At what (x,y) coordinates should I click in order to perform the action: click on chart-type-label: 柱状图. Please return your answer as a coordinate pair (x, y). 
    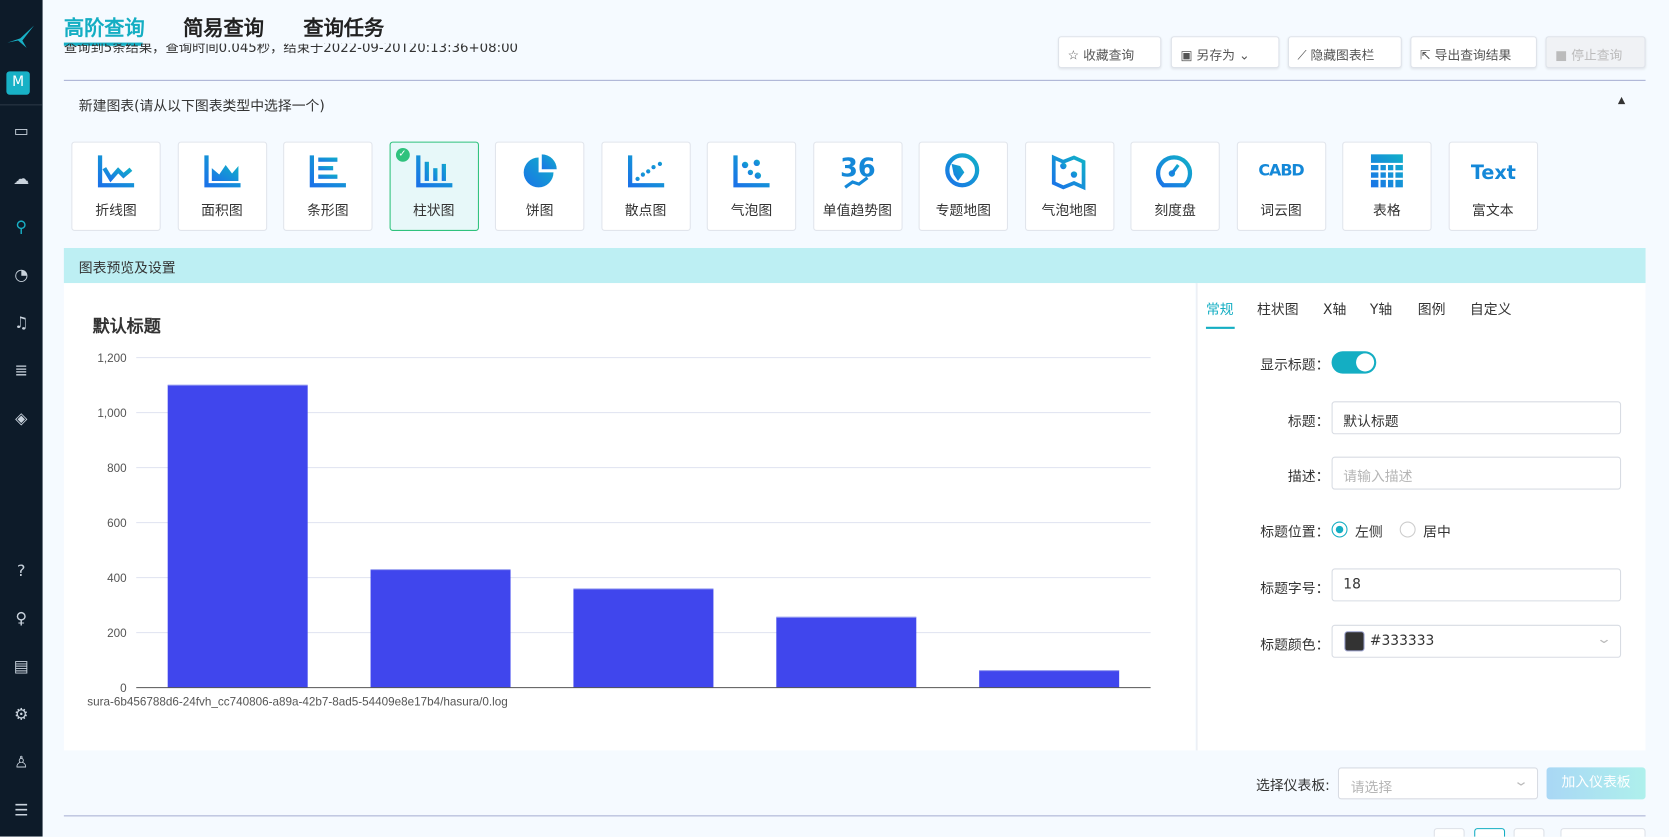
    Looking at the image, I should click on (433, 211).